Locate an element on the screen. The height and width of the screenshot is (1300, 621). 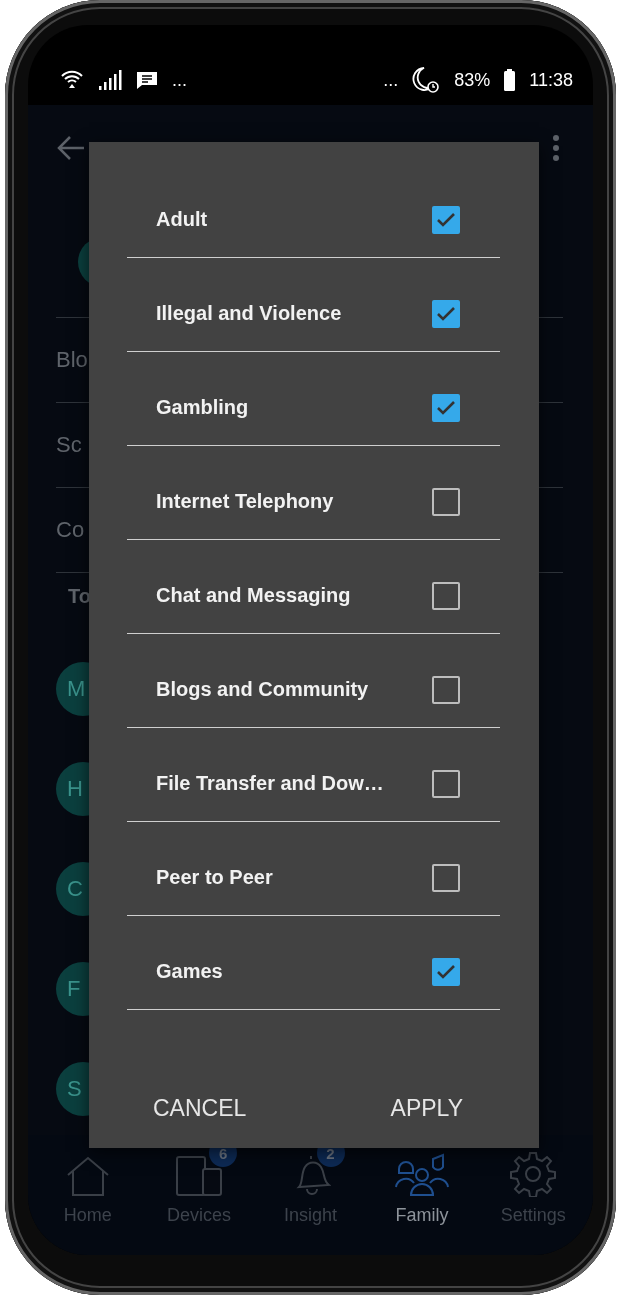
settings-icon is located at coordinates (533, 1174).